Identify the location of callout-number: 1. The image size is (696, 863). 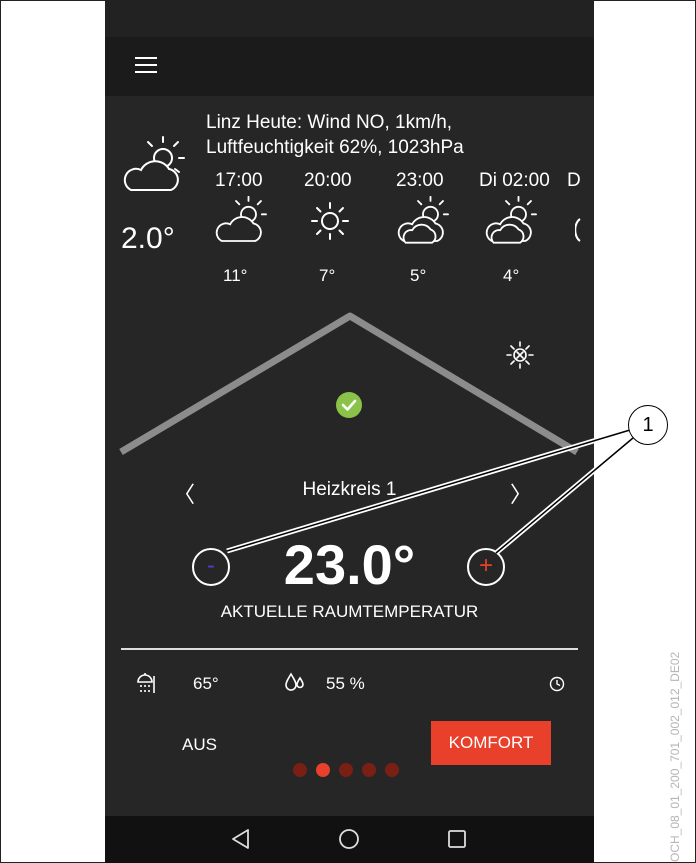
(648, 425).